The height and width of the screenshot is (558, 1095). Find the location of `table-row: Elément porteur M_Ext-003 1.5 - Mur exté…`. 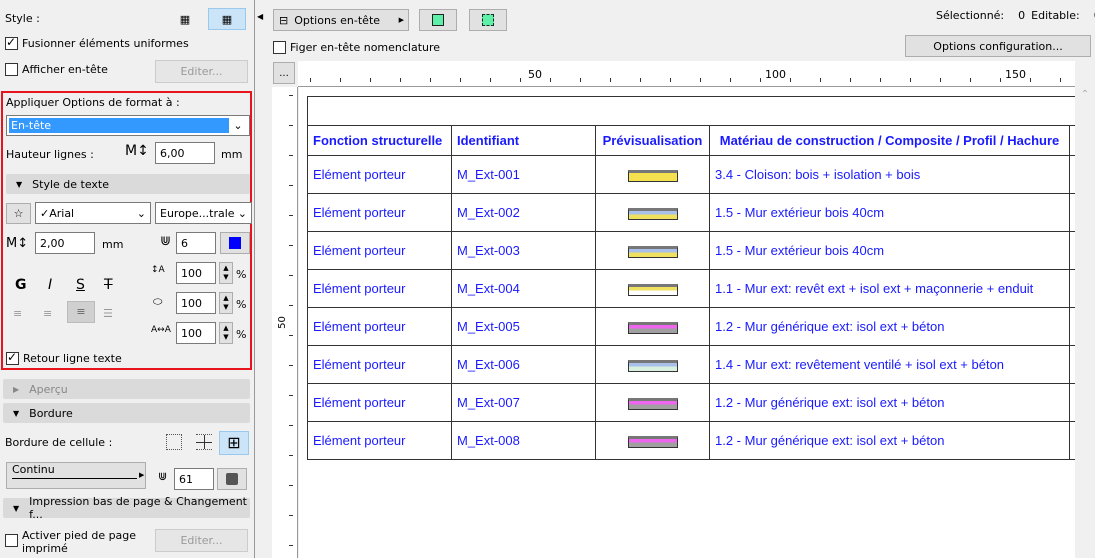

table-row: Elément porteur M_Ext-003 1.5 - Mur exté… is located at coordinates (691, 250).